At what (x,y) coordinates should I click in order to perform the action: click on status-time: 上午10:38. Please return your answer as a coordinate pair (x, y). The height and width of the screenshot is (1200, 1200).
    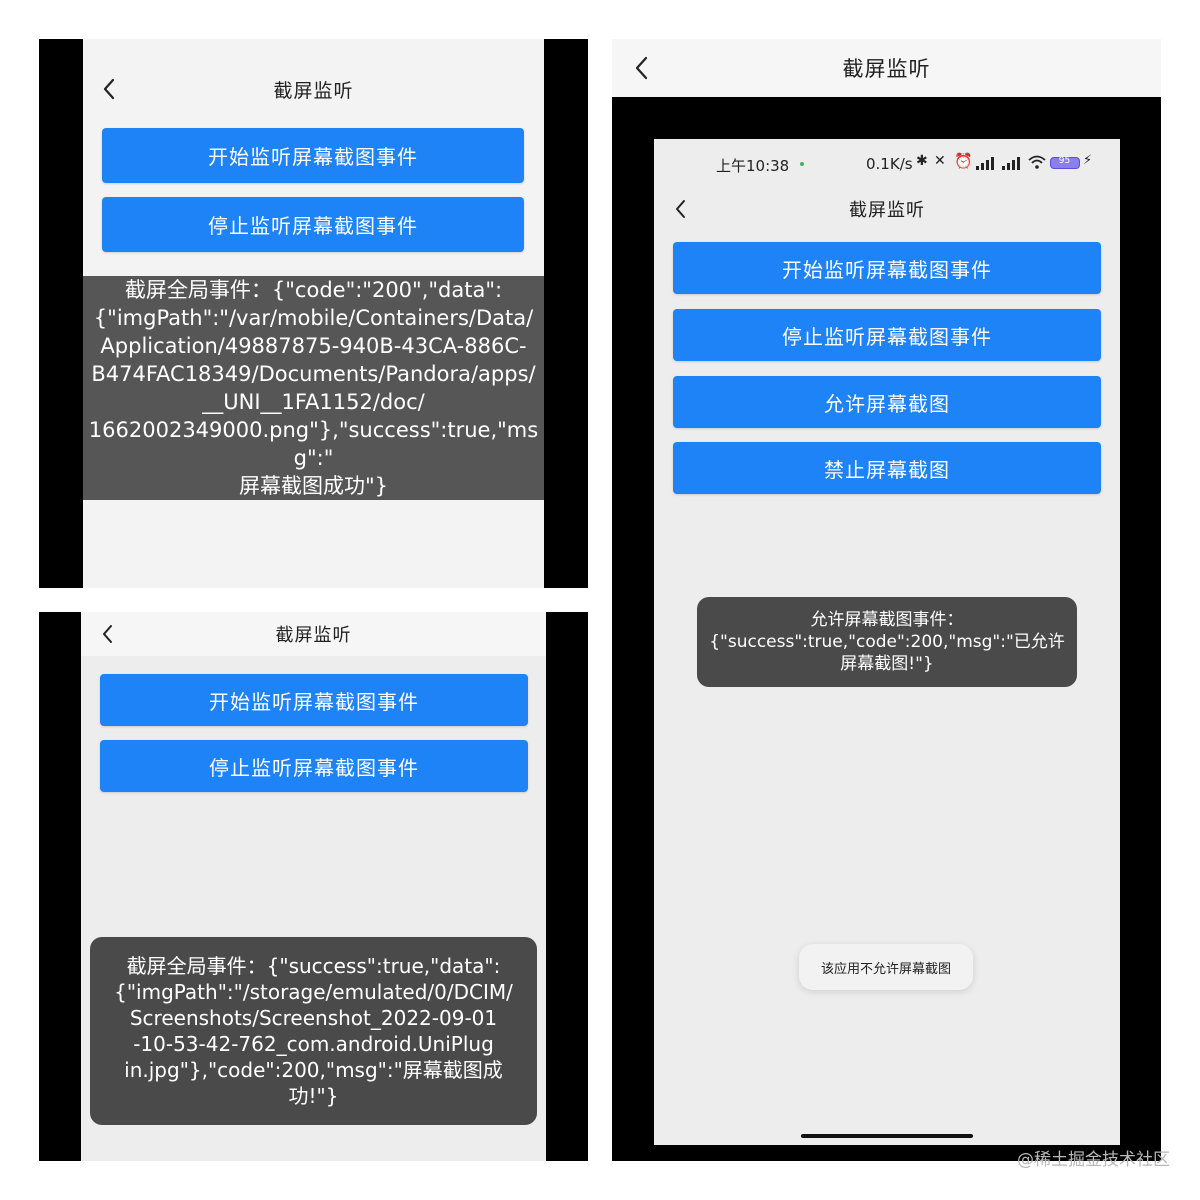
    Looking at the image, I should click on (753, 166).